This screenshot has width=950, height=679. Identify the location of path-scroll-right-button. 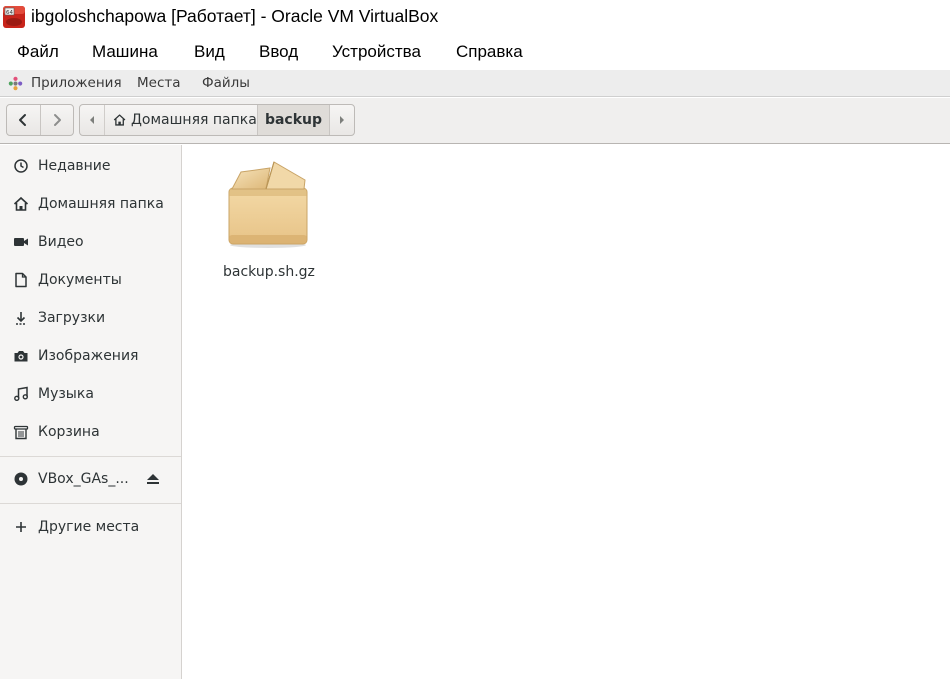
(341, 120).